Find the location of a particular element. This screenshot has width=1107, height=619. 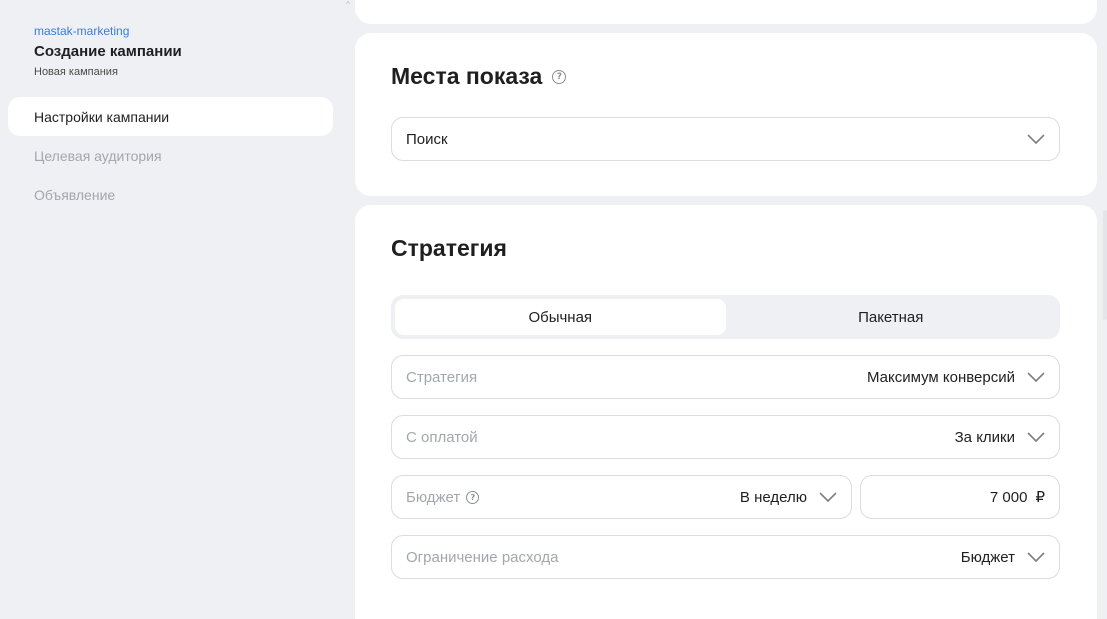

strategy-title: Стратегия is located at coordinates (449, 248).